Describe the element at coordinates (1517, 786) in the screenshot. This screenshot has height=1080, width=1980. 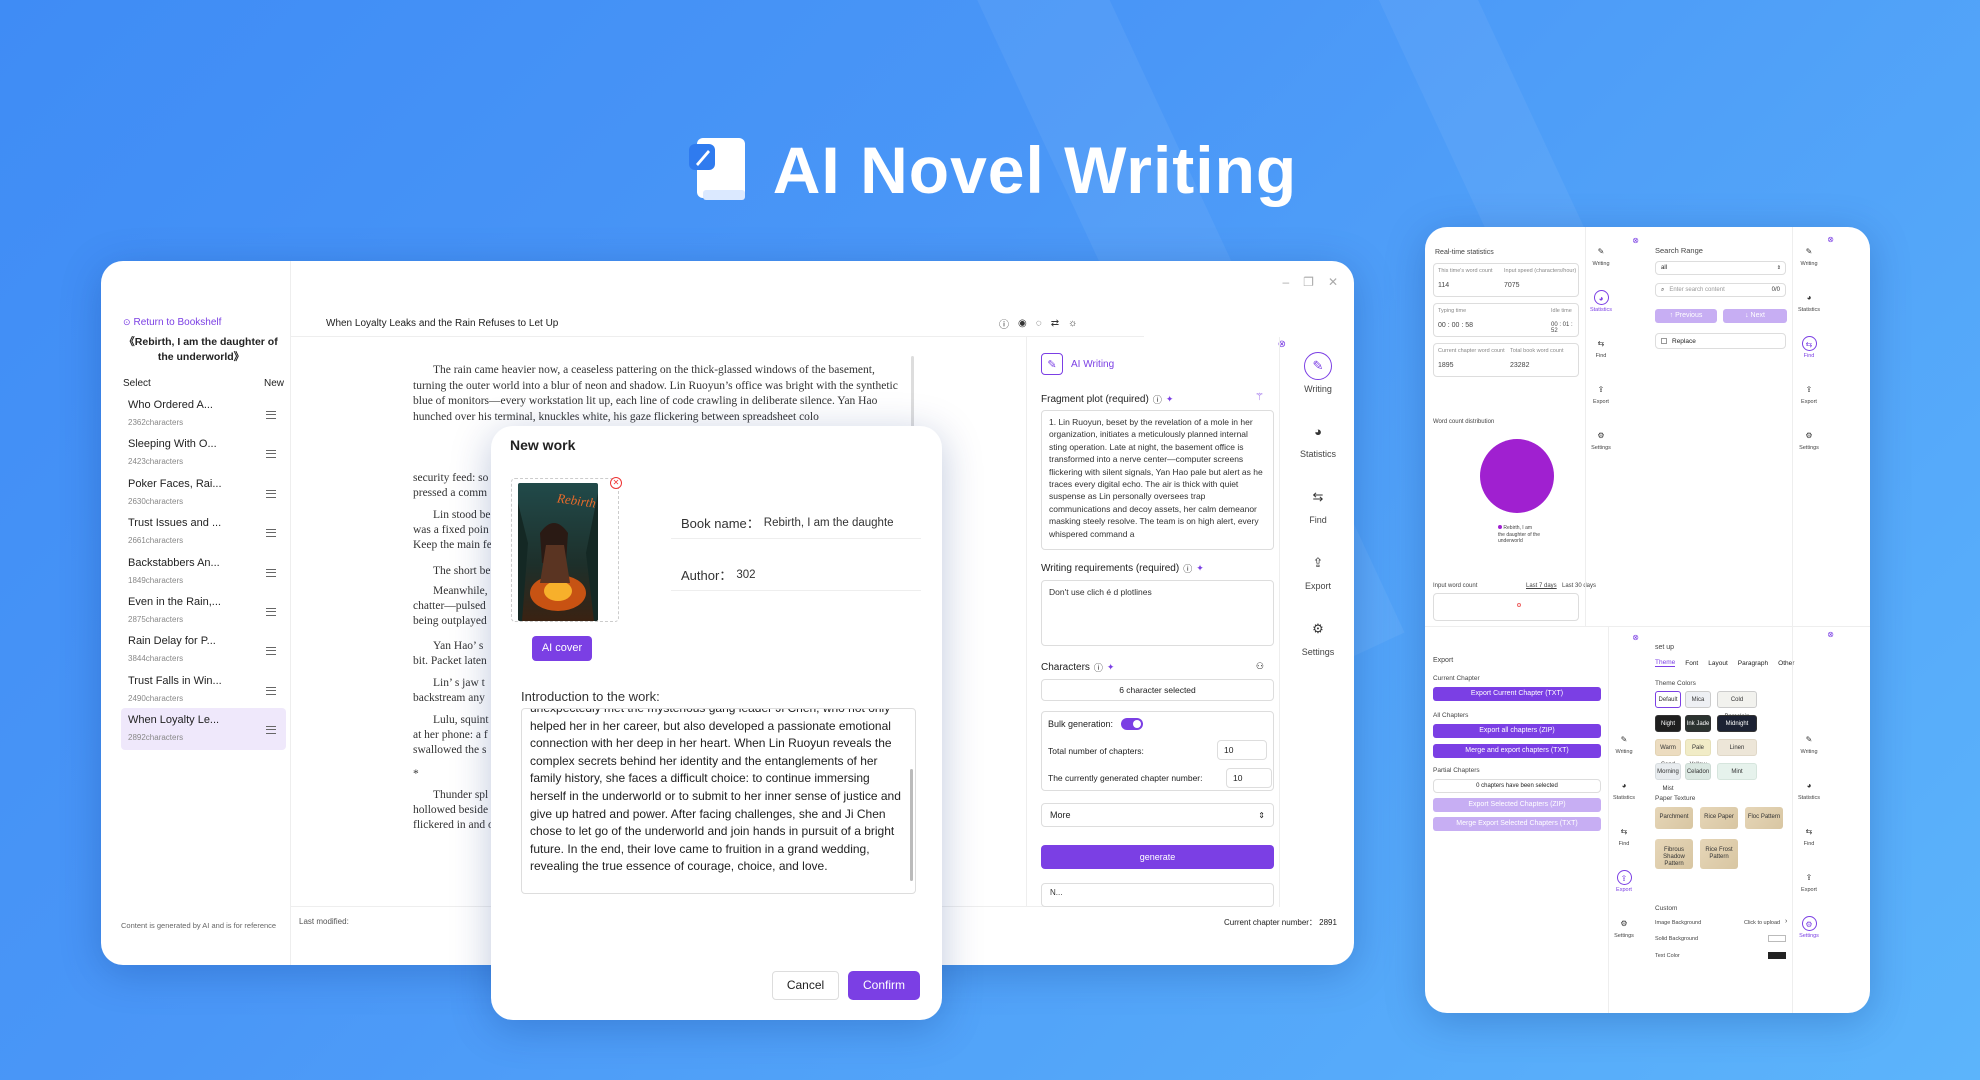
I see `selected-chapters-box: 0 chapters have been selected` at that location.